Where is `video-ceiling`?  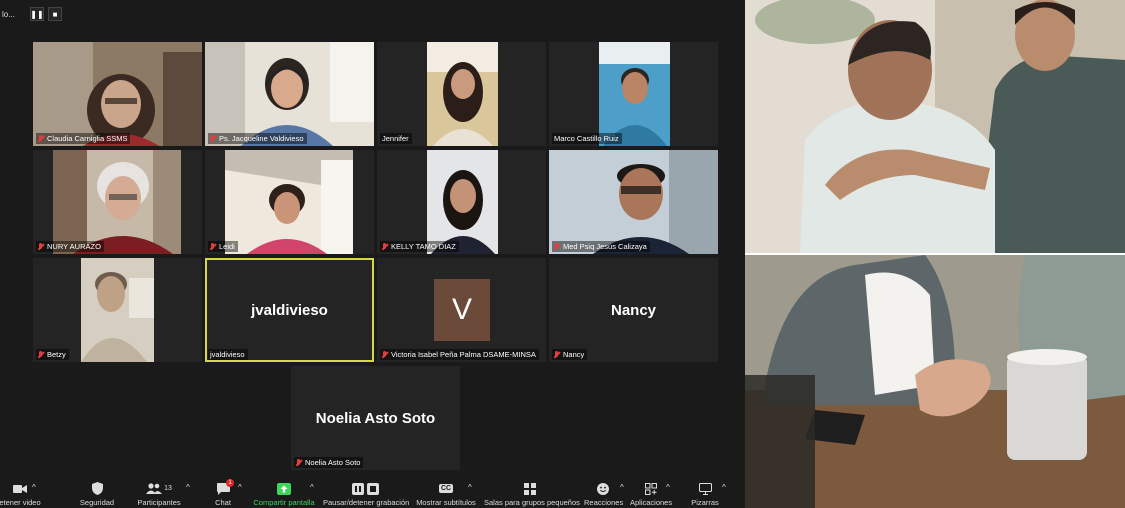
video-ceiling is located at coordinates (634, 53).